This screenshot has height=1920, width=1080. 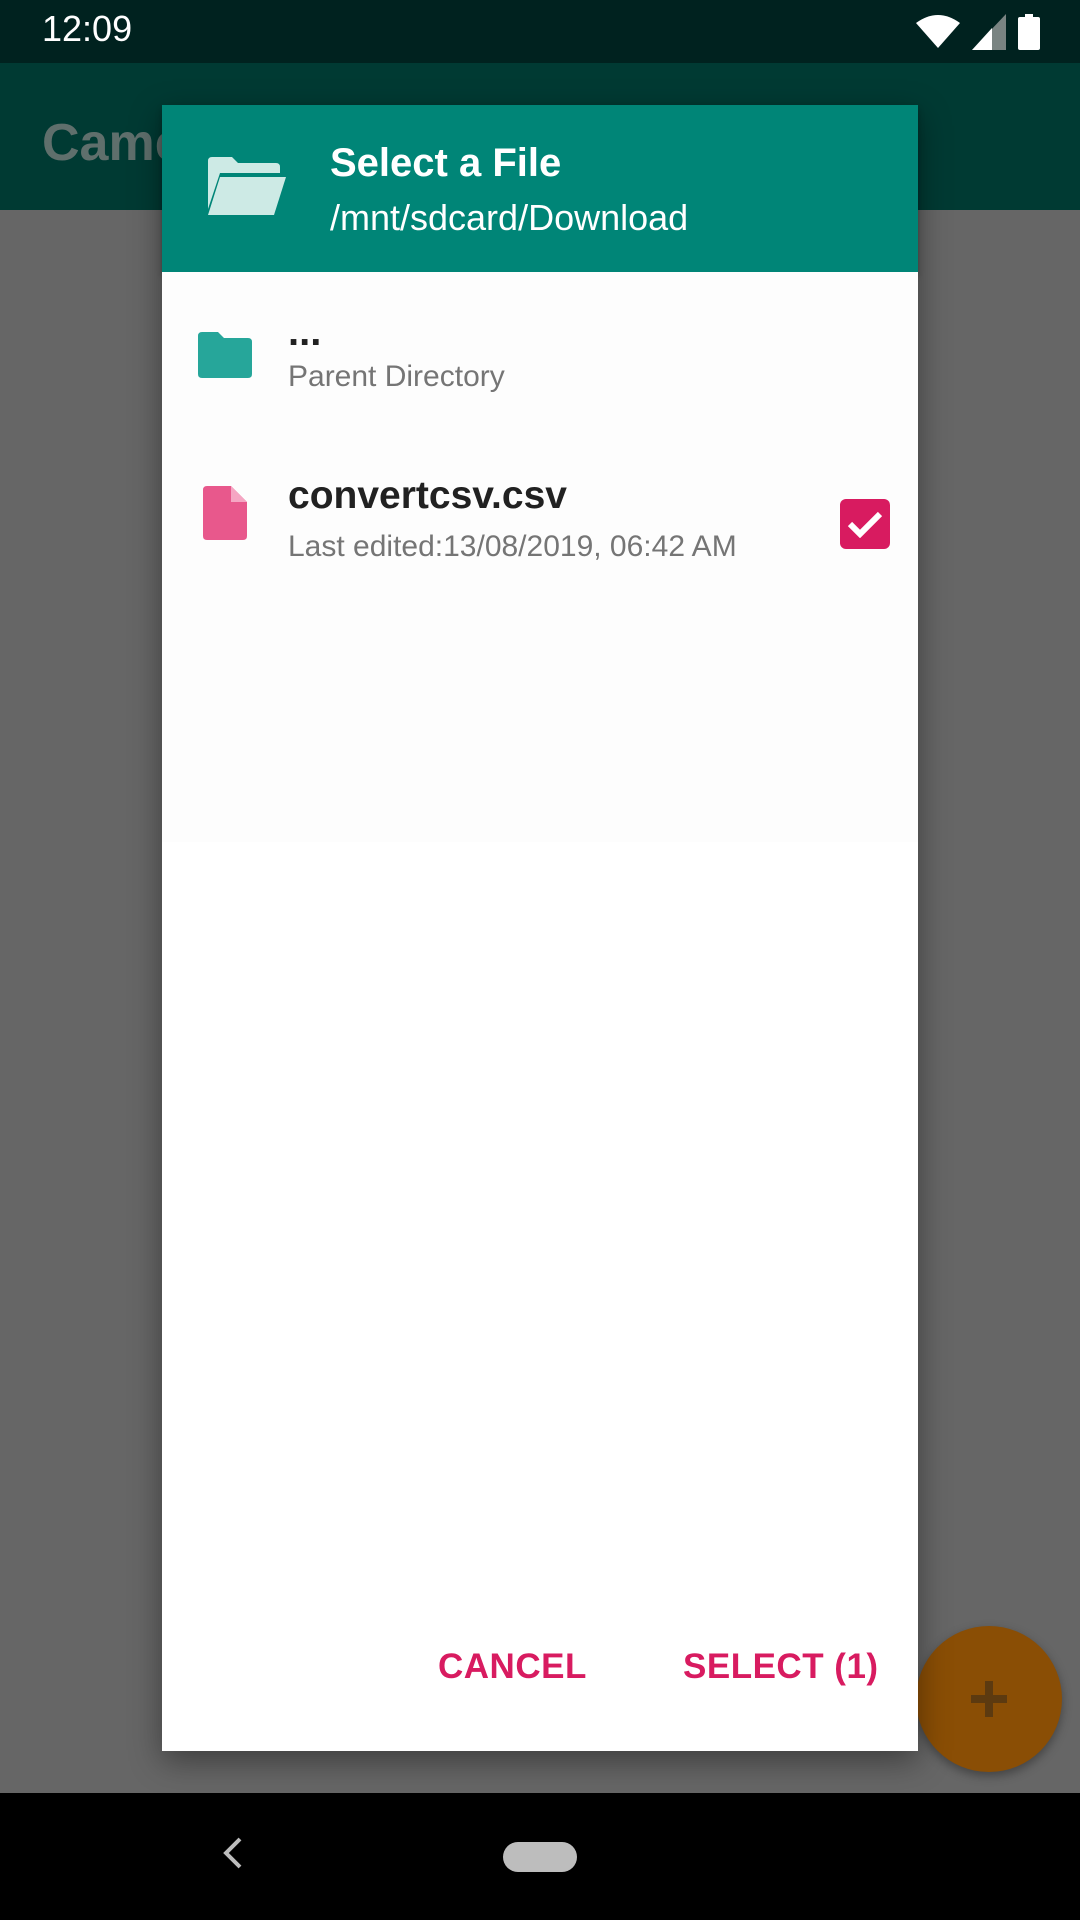 I want to click on cancel-button: CANCEL, so click(x=512, y=1667).